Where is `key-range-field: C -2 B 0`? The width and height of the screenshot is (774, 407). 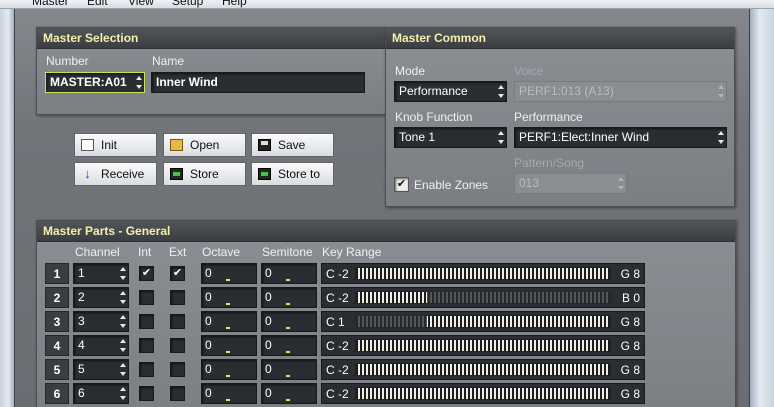 key-range-field: C -2 B 0 is located at coordinates (483, 297).